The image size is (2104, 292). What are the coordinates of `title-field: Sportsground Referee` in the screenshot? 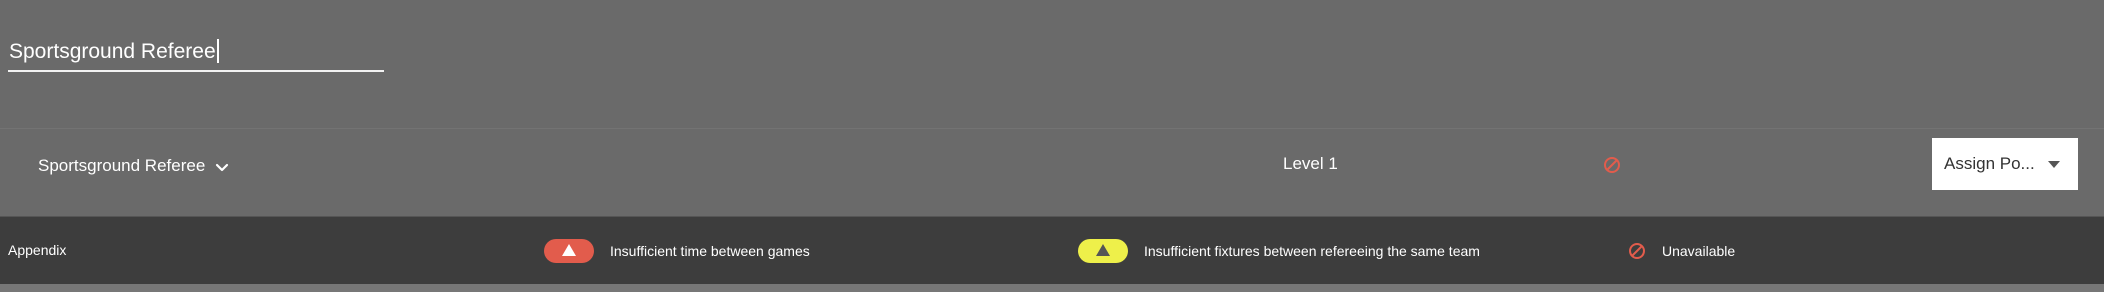 It's located at (196, 52).